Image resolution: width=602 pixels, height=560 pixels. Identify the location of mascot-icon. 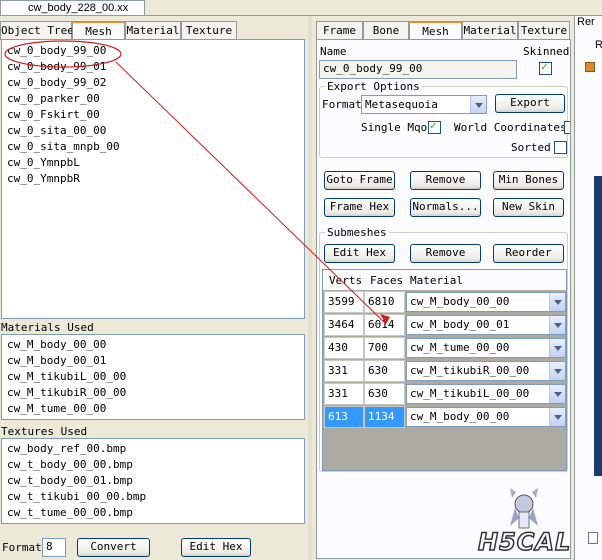
(524, 508).